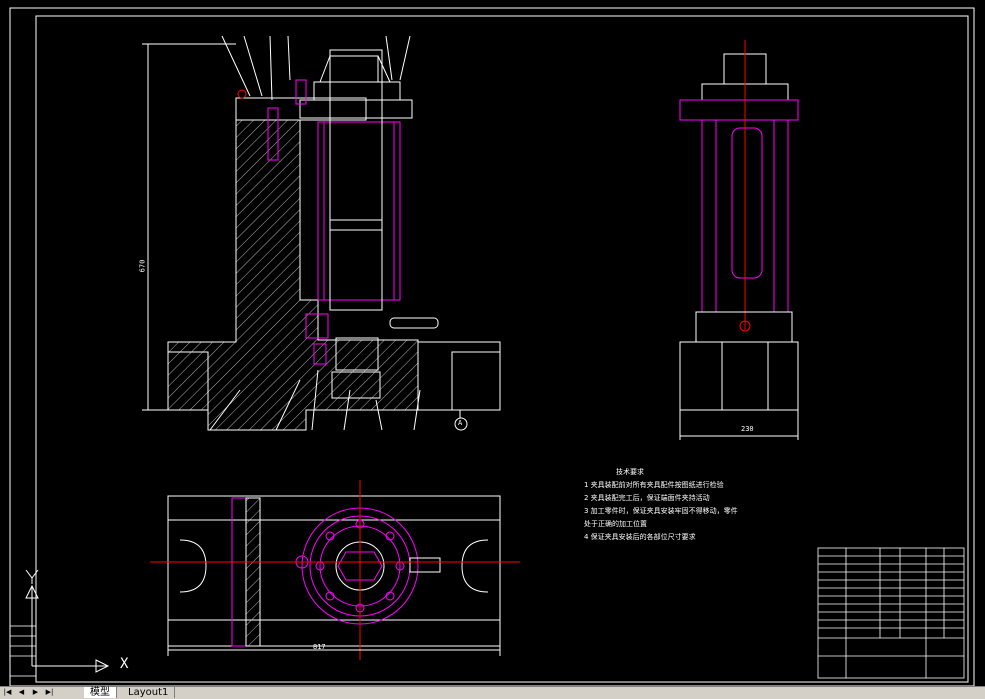  Describe the element at coordinates (647, 498) in the screenshot. I see `tech-req-item: 2 夹具装配完工后，保证端面件夹持活动` at that location.